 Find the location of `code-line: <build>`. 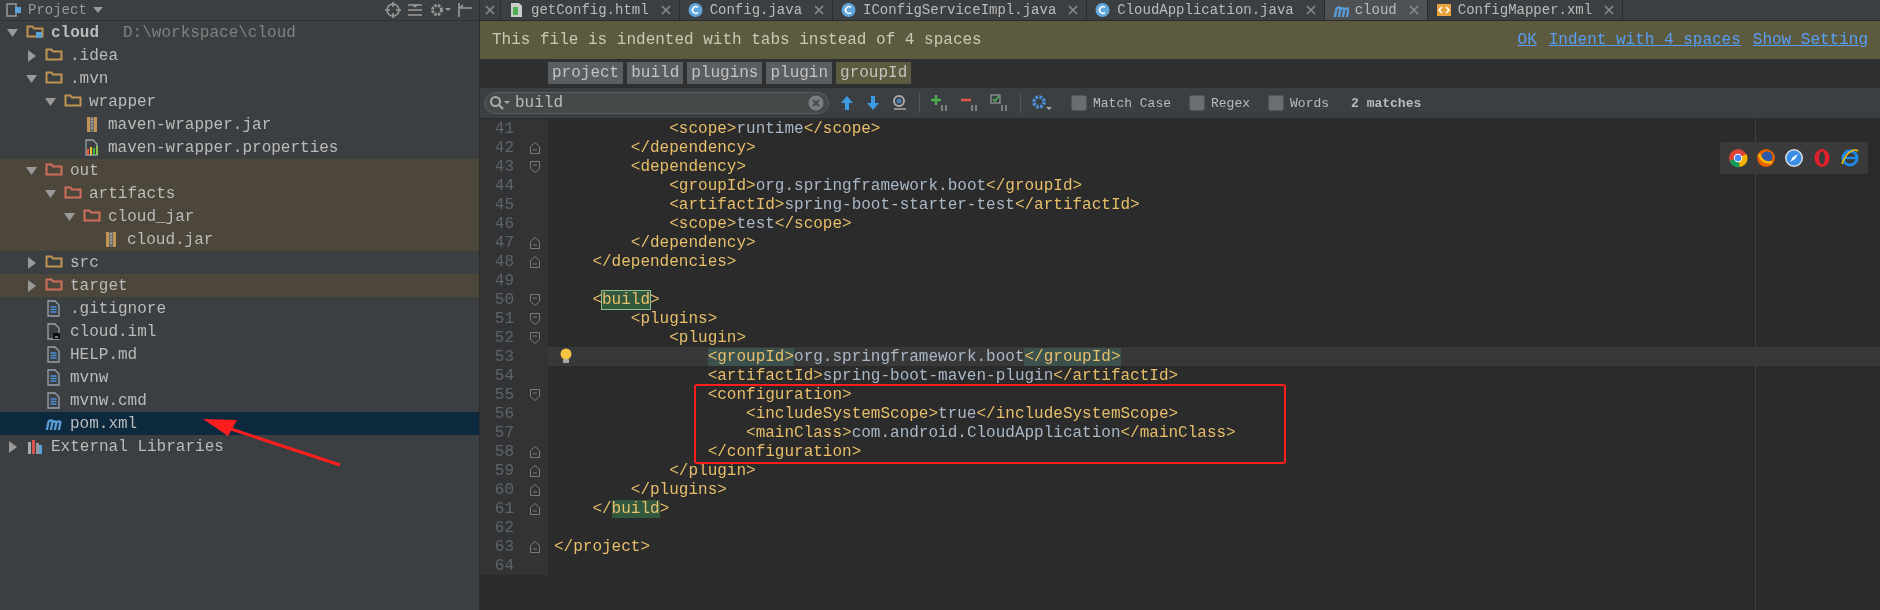

code-line: <build> is located at coordinates (625, 299).